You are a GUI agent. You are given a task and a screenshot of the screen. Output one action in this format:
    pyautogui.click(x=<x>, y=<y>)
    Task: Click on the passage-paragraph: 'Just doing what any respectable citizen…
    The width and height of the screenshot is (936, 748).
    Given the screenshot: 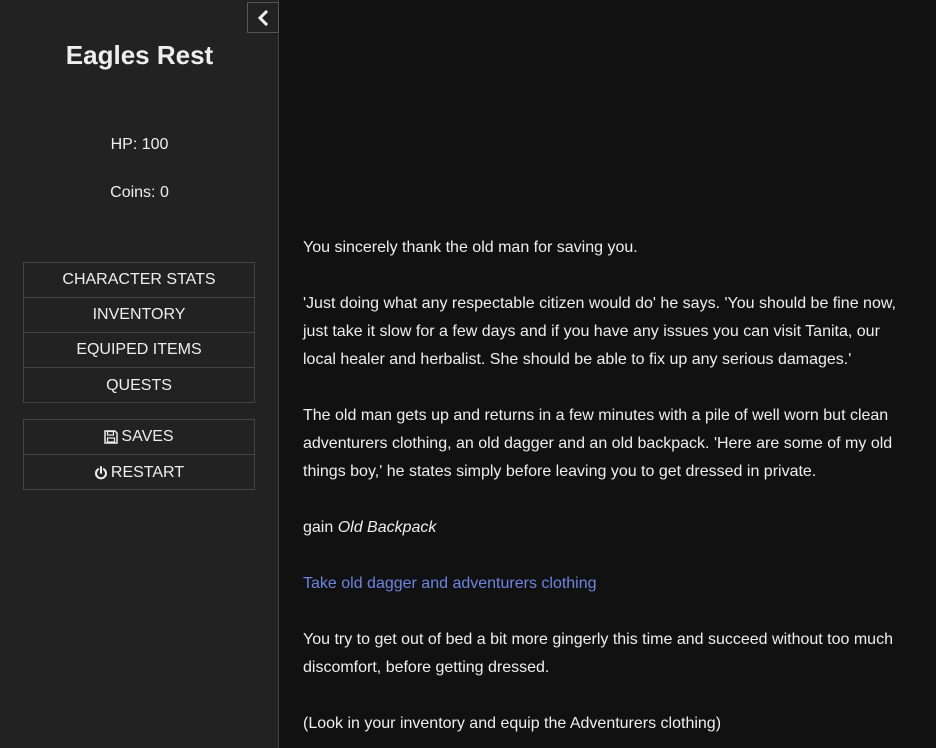 What is the action you would take?
    pyautogui.click(x=599, y=331)
    